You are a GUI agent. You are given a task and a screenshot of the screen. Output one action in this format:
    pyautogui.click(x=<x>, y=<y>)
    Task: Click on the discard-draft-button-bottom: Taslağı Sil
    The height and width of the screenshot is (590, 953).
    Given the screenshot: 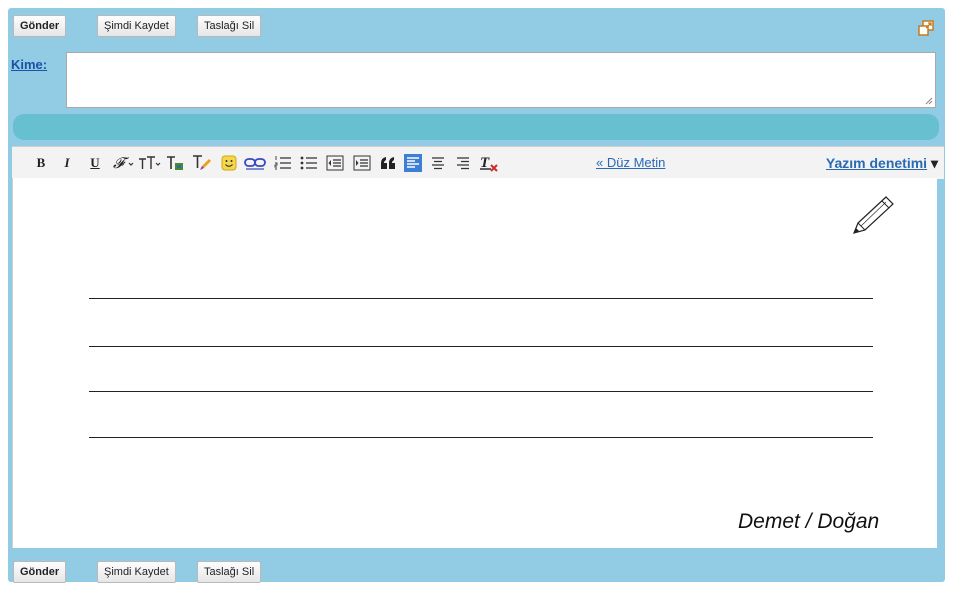 What is the action you would take?
    pyautogui.click(x=229, y=572)
    